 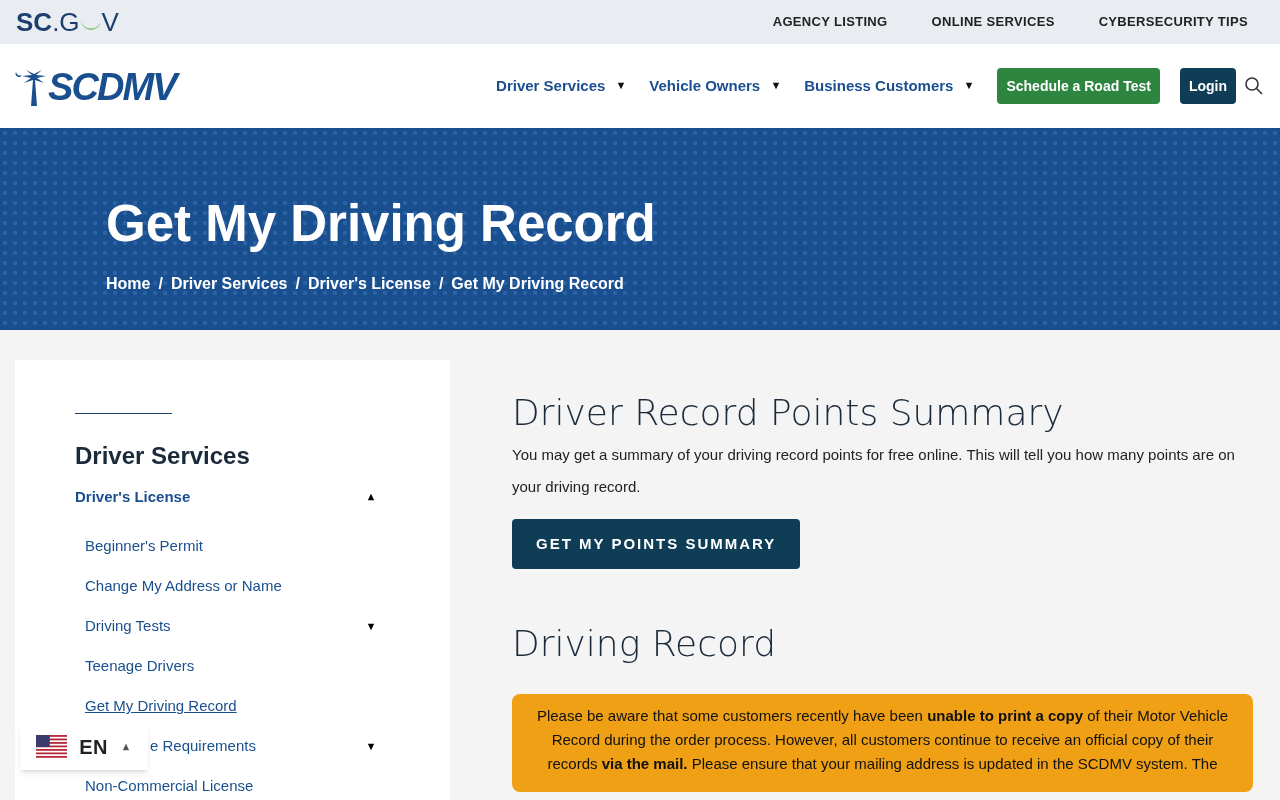 What do you see at coordinates (169, 786) in the screenshot?
I see `sidebar-link: Non-Commercial License` at bounding box center [169, 786].